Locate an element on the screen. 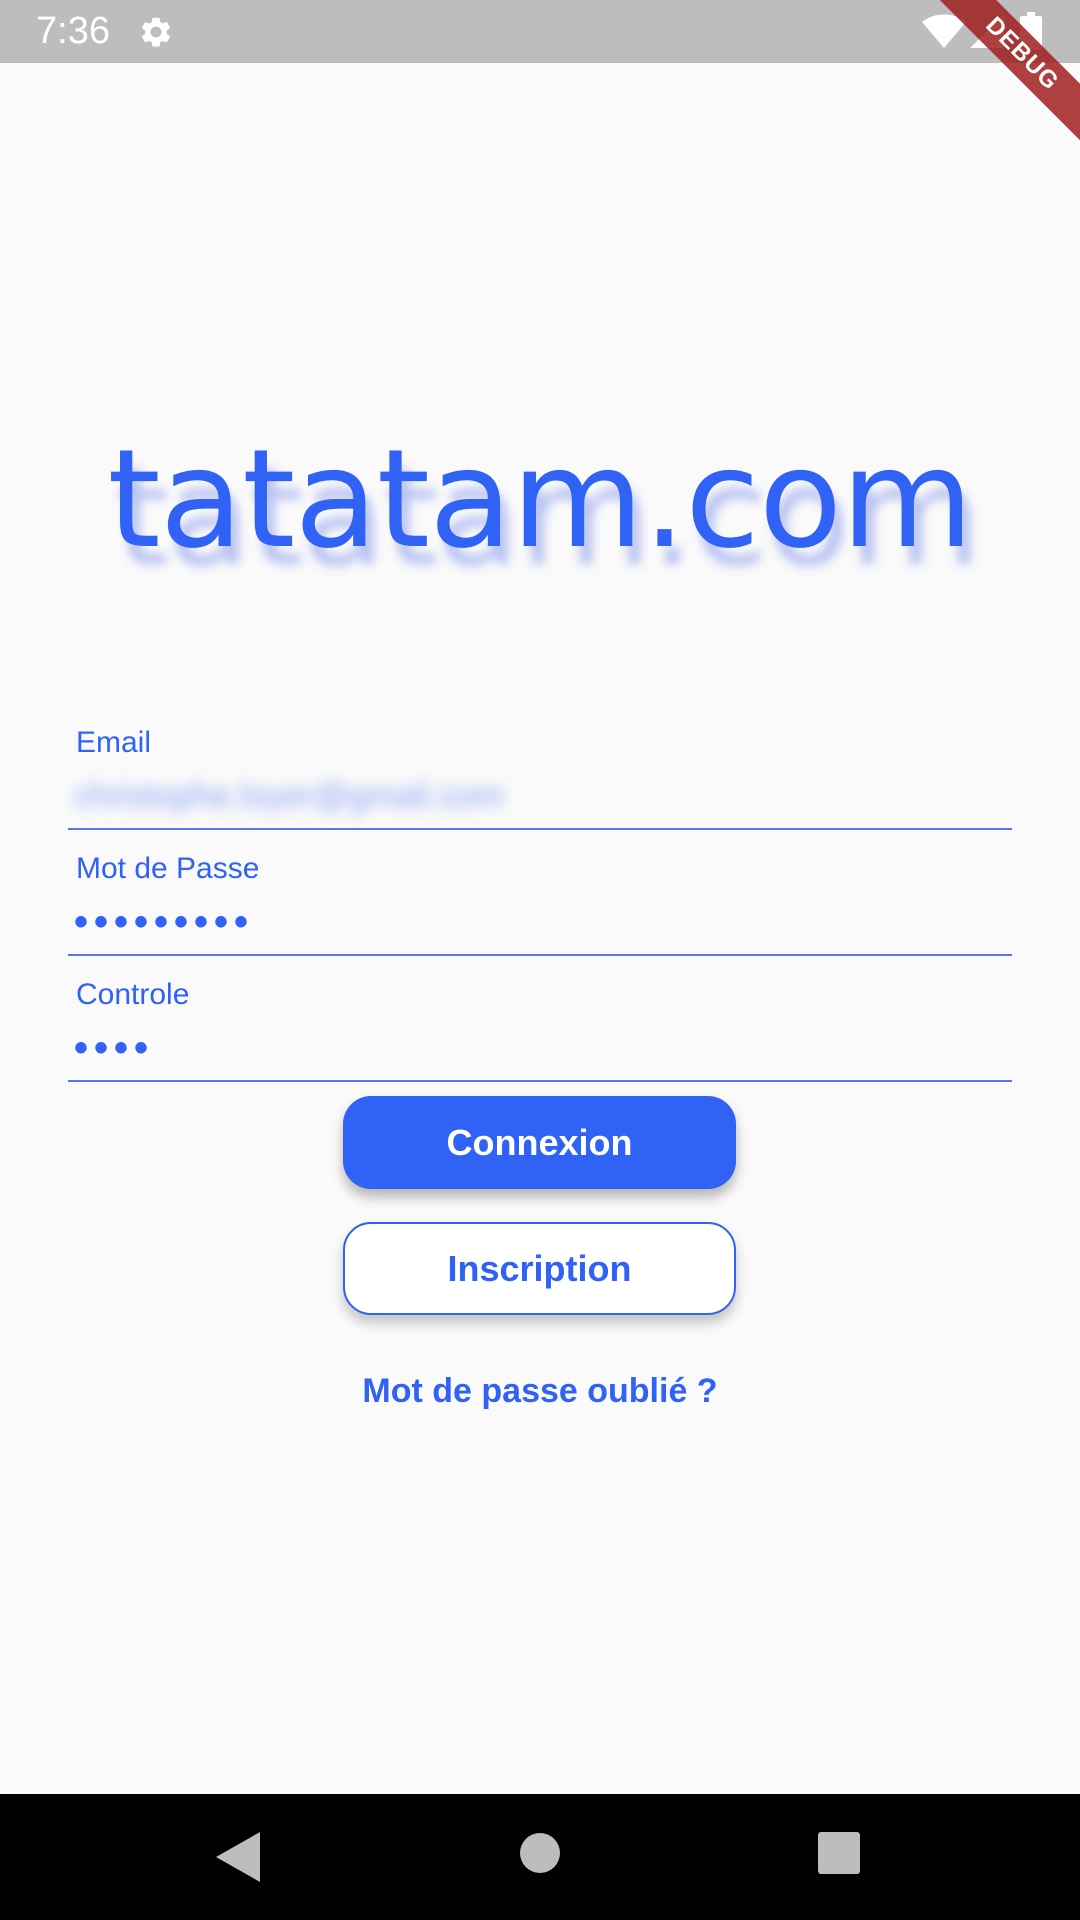 Image resolution: width=1080 pixels, height=1920 pixels. password-field: Mot de Passe is located at coordinates (540, 892).